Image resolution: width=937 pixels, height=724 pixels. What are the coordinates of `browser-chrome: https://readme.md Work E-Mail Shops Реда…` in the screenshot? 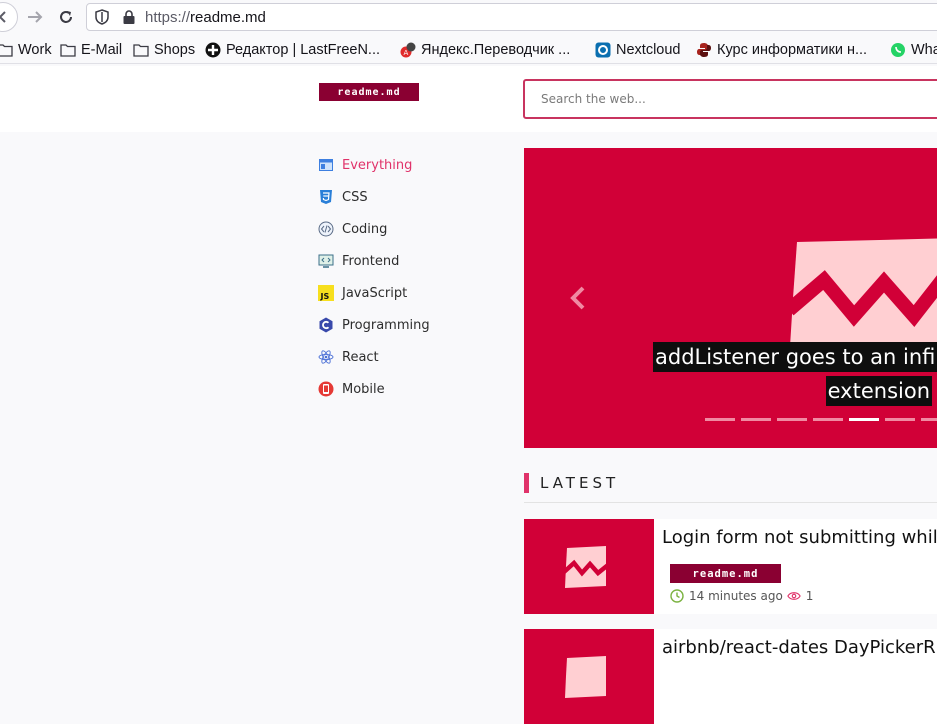 It's located at (468, 33).